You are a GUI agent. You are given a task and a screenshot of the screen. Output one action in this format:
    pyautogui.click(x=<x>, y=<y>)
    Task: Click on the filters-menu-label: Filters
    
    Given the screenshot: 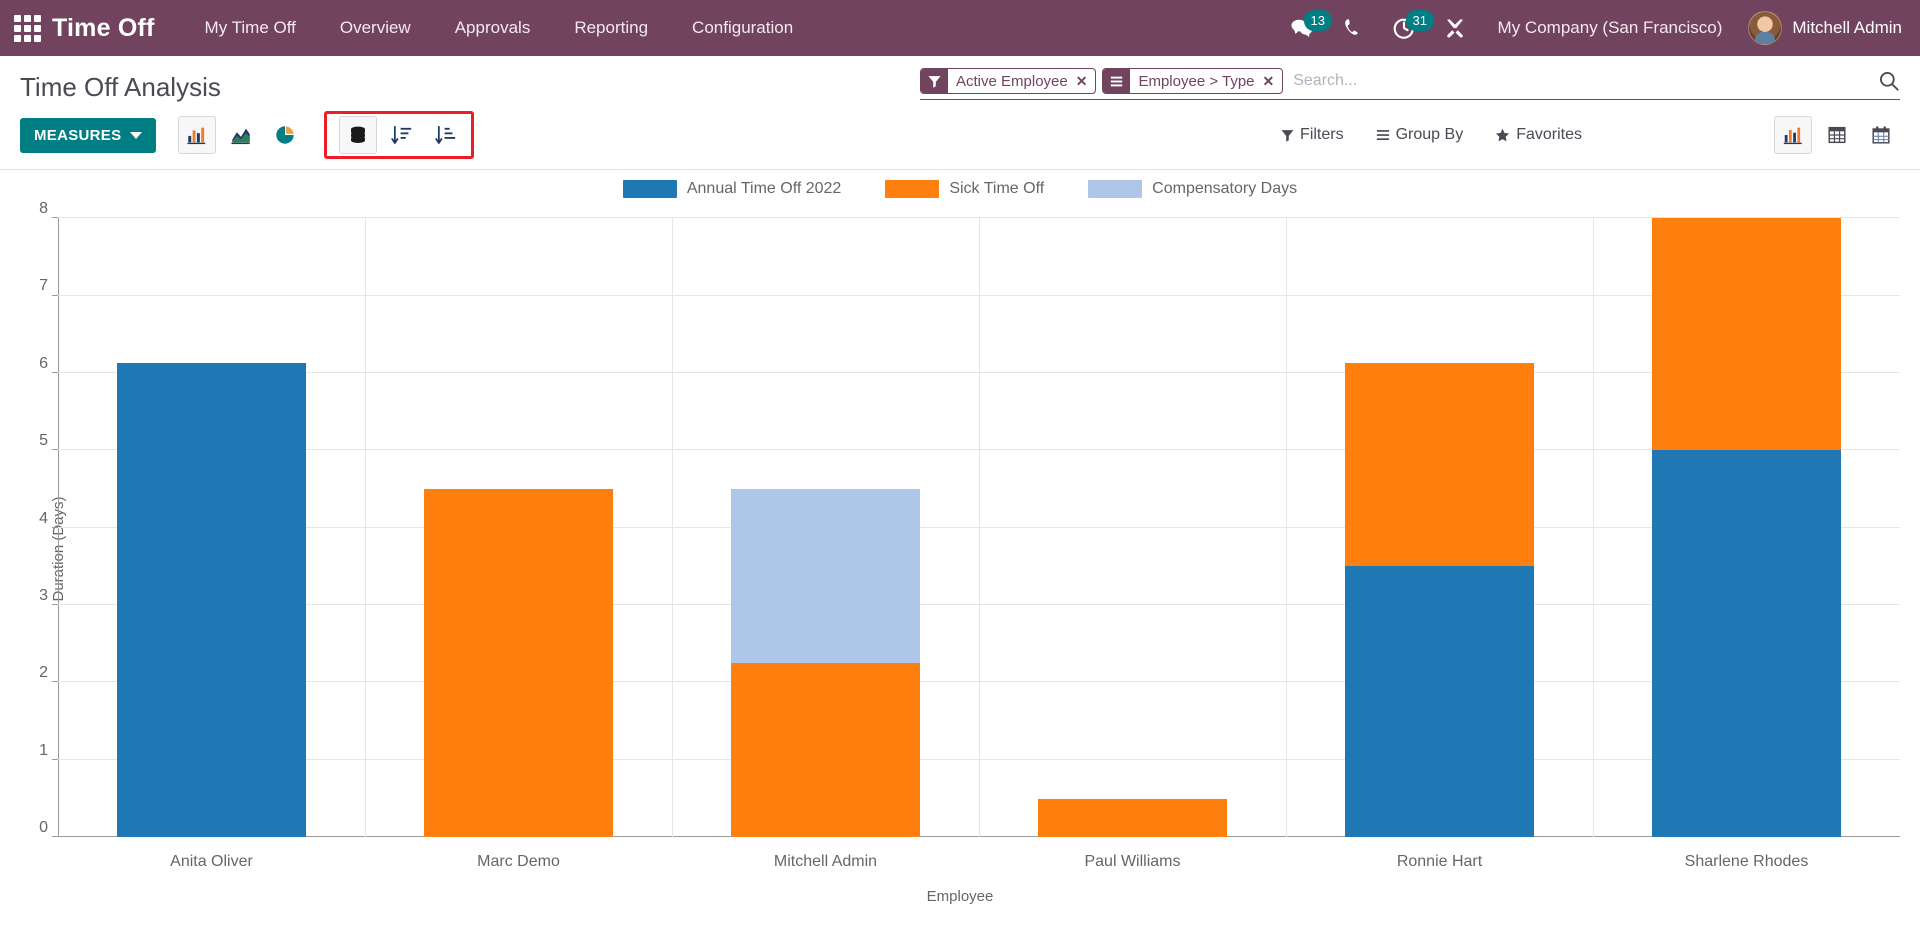 What is the action you would take?
    pyautogui.click(x=1322, y=135)
    